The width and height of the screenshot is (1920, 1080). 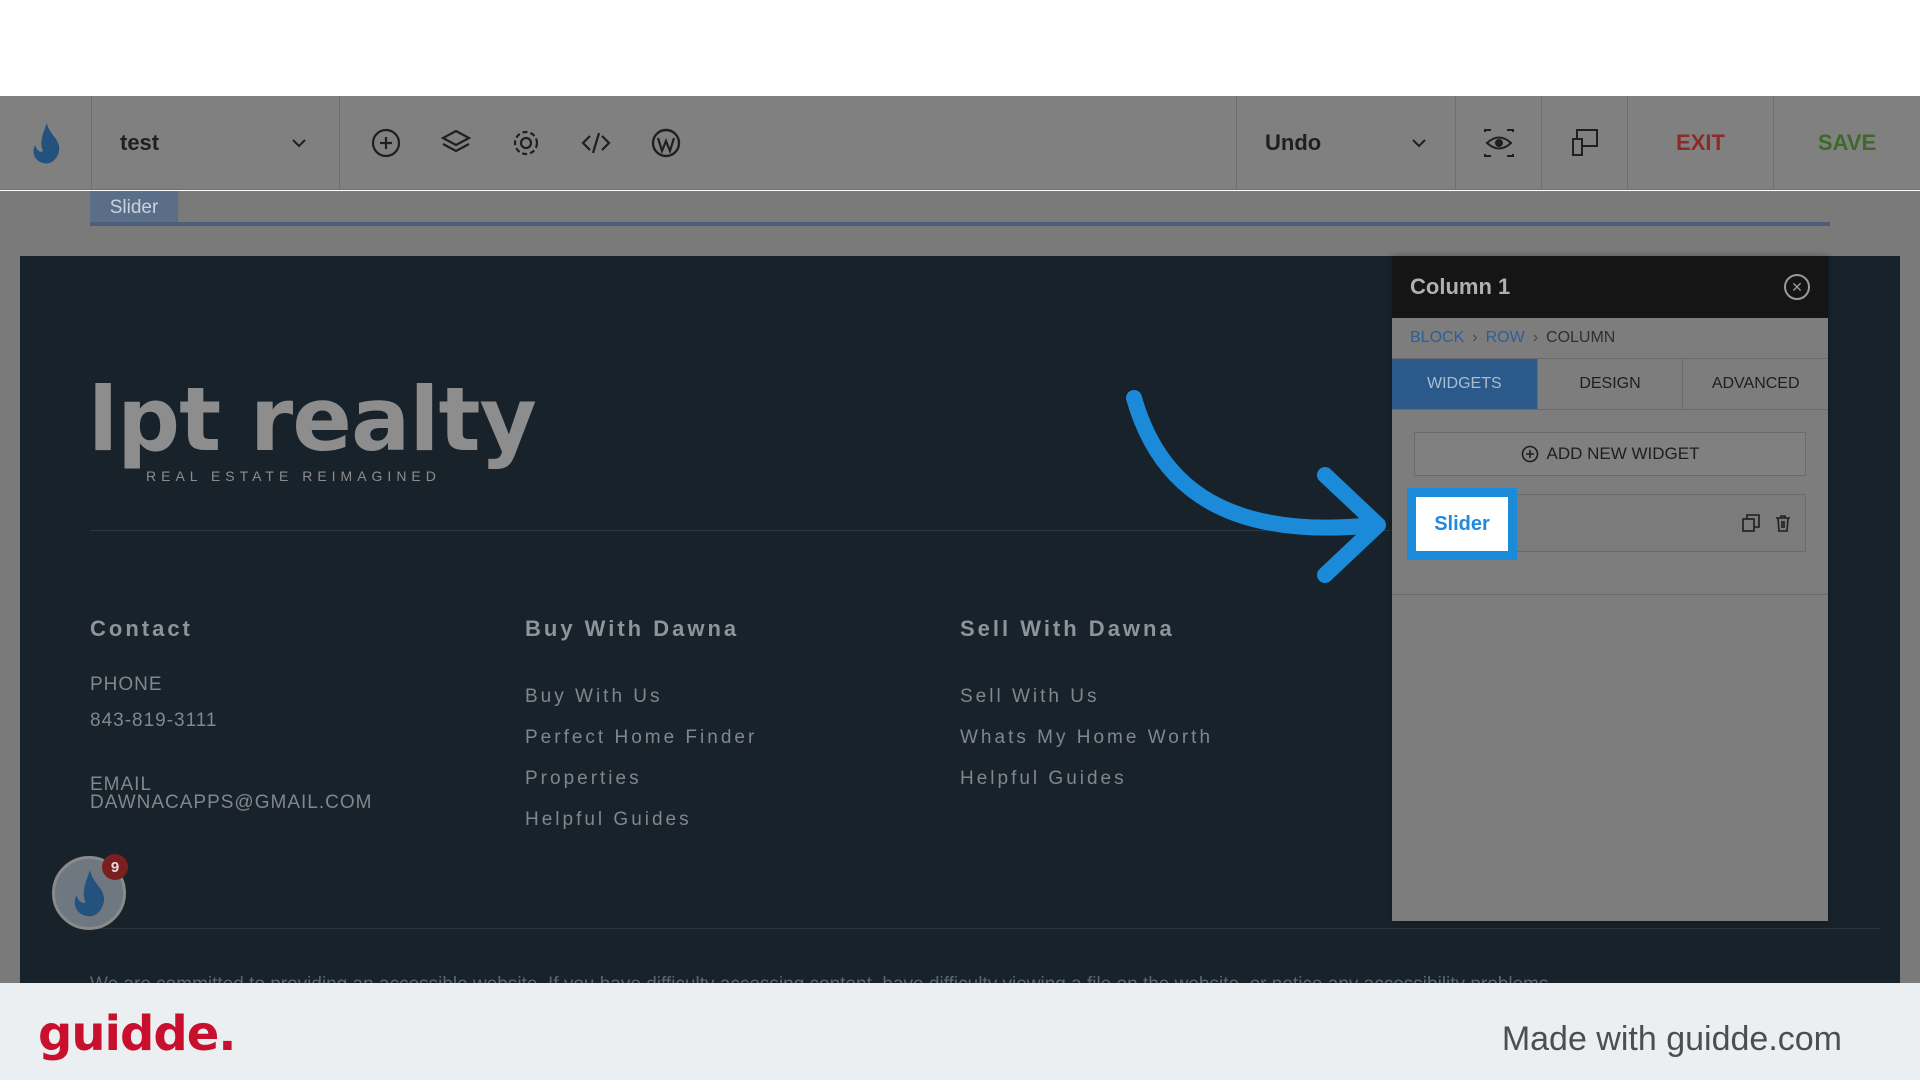 What do you see at coordinates (134, 208) in the screenshot?
I see `selected-element-tag: Slider` at bounding box center [134, 208].